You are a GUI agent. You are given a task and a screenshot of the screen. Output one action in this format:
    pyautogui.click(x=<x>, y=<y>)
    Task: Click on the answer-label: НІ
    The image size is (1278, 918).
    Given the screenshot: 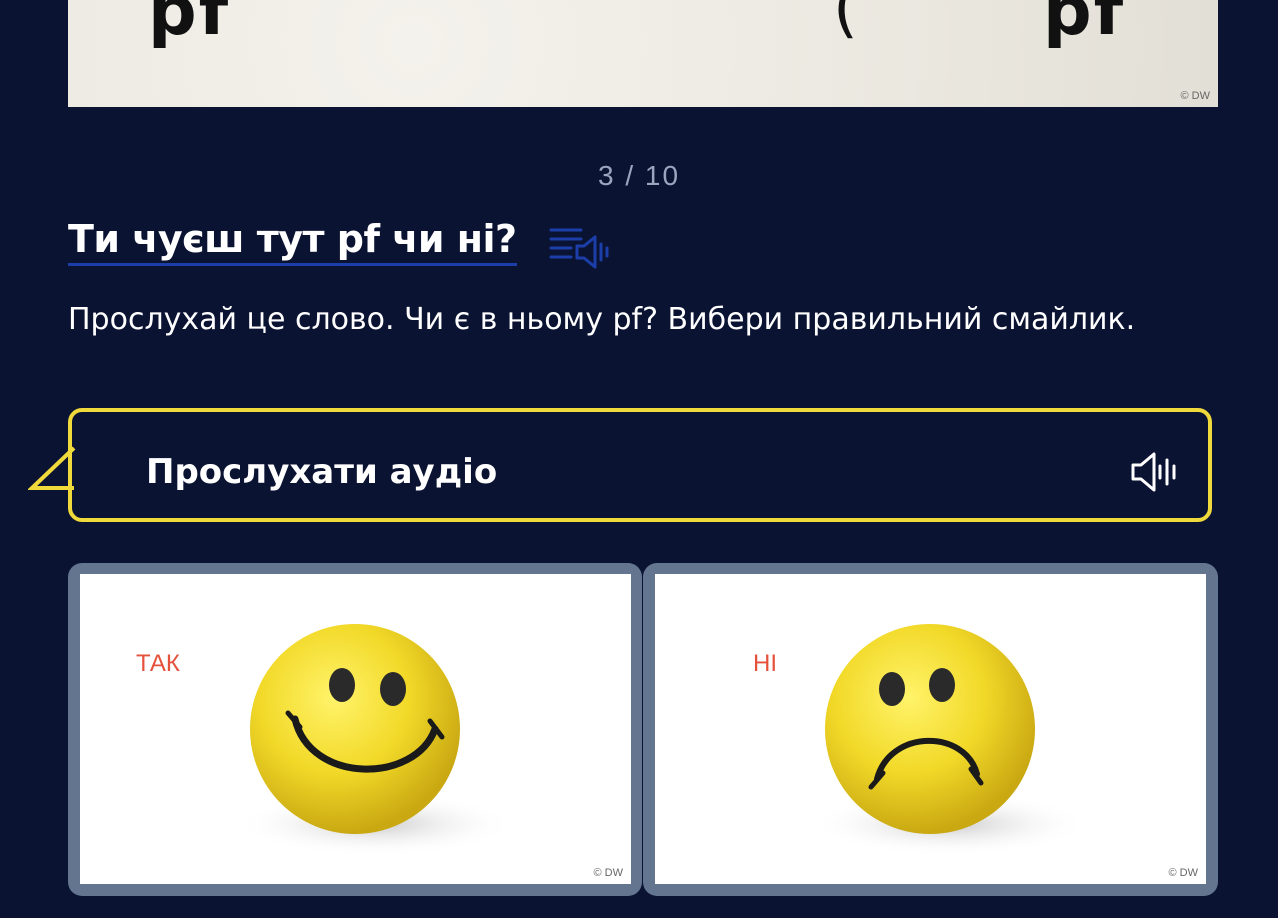 What is the action you would take?
    pyautogui.click(x=765, y=663)
    